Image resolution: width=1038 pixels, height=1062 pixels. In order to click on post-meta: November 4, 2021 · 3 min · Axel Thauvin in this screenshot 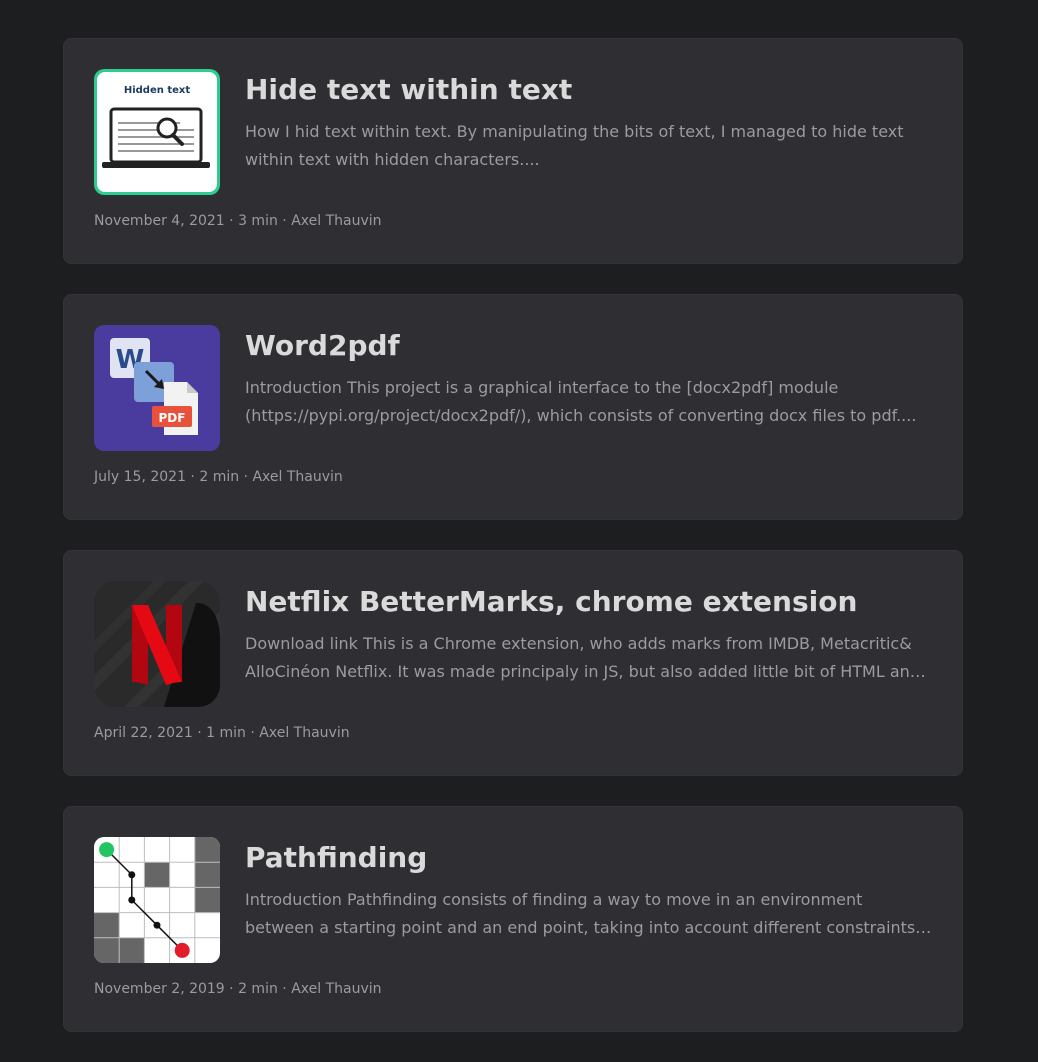, I will do `click(238, 221)`.